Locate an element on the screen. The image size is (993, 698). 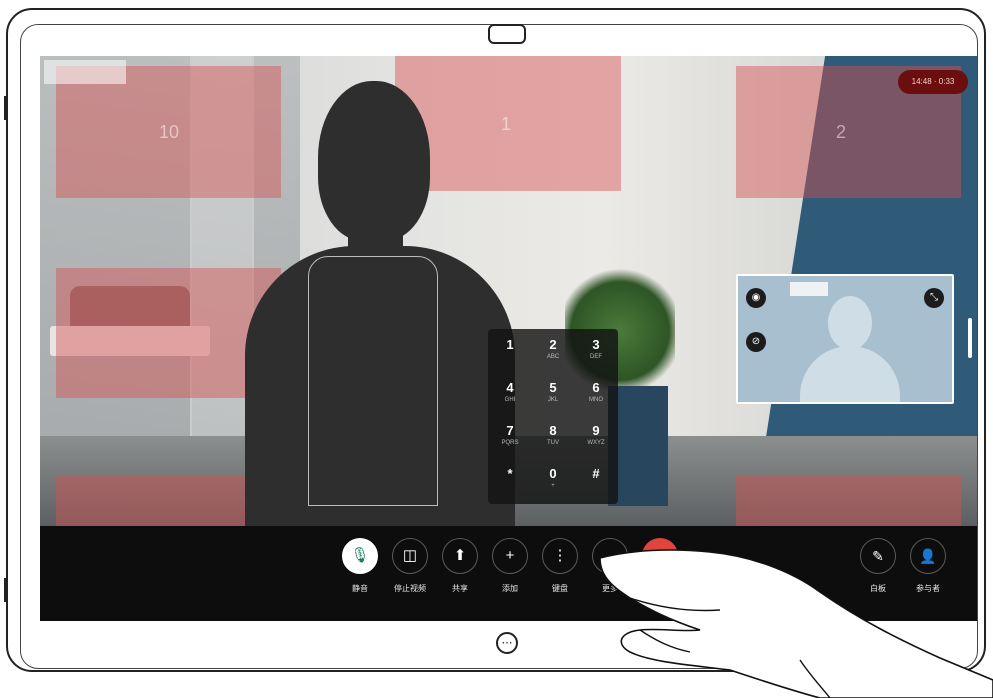
mute-self-view-icon: ⊘ is located at coordinates (756, 342).